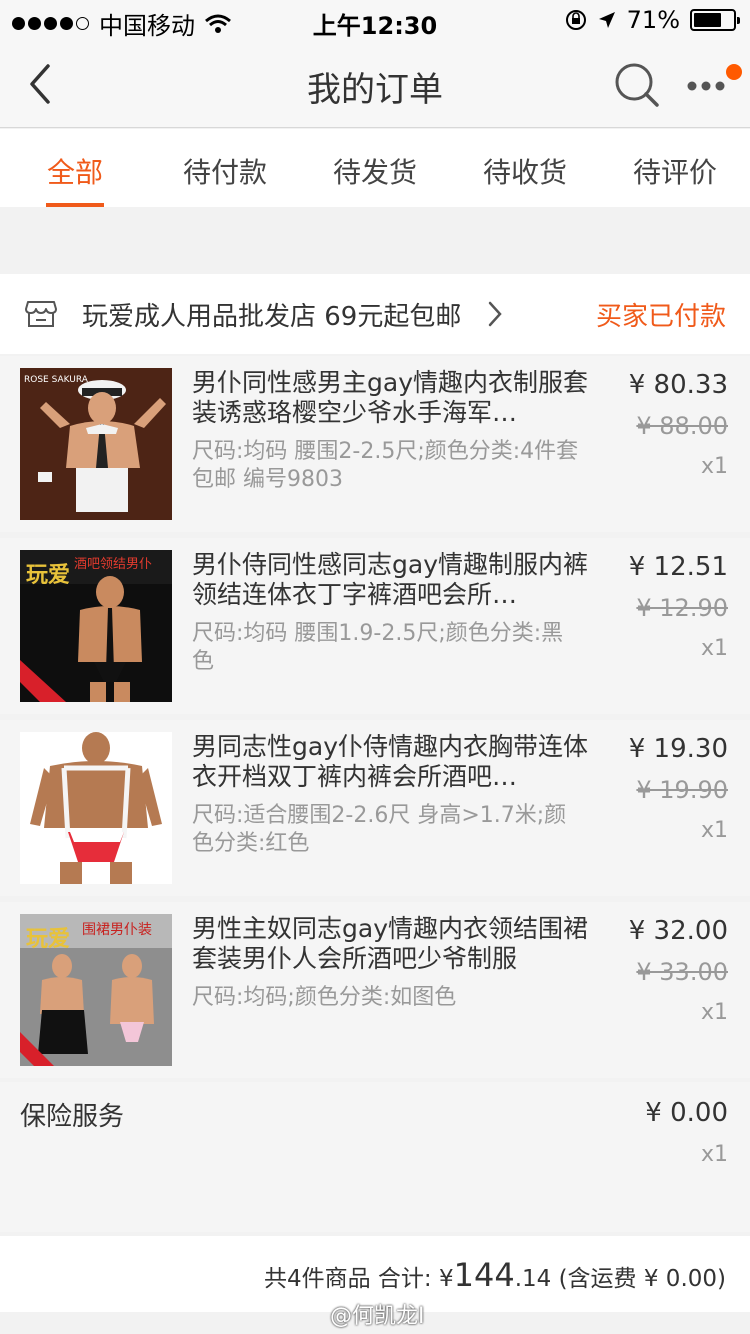  I want to click on item-count-label: 共4件商品 合计:, so click(347, 1279).